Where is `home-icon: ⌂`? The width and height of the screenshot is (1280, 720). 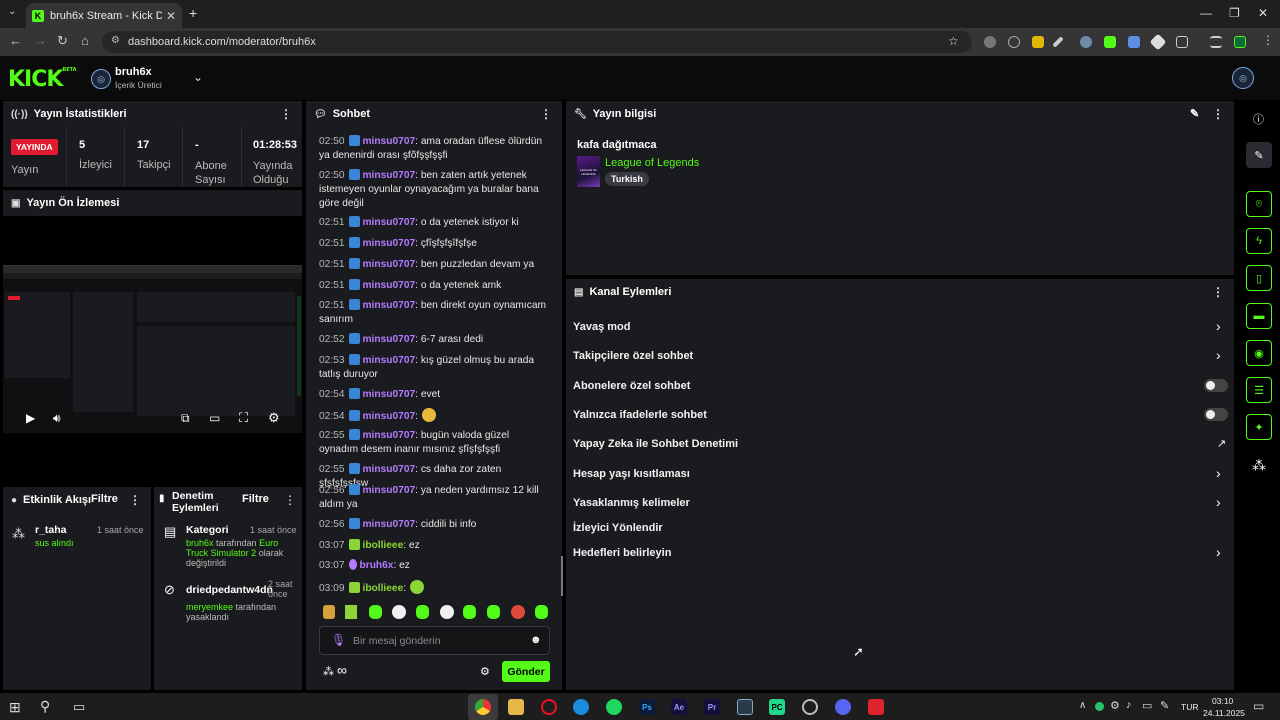
home-icon: ⌂ is located at coordinates (85, 40).